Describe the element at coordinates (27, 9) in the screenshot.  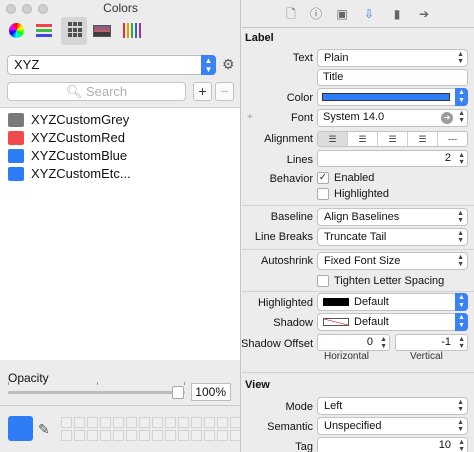
I see `minimize-window-button` at that location.